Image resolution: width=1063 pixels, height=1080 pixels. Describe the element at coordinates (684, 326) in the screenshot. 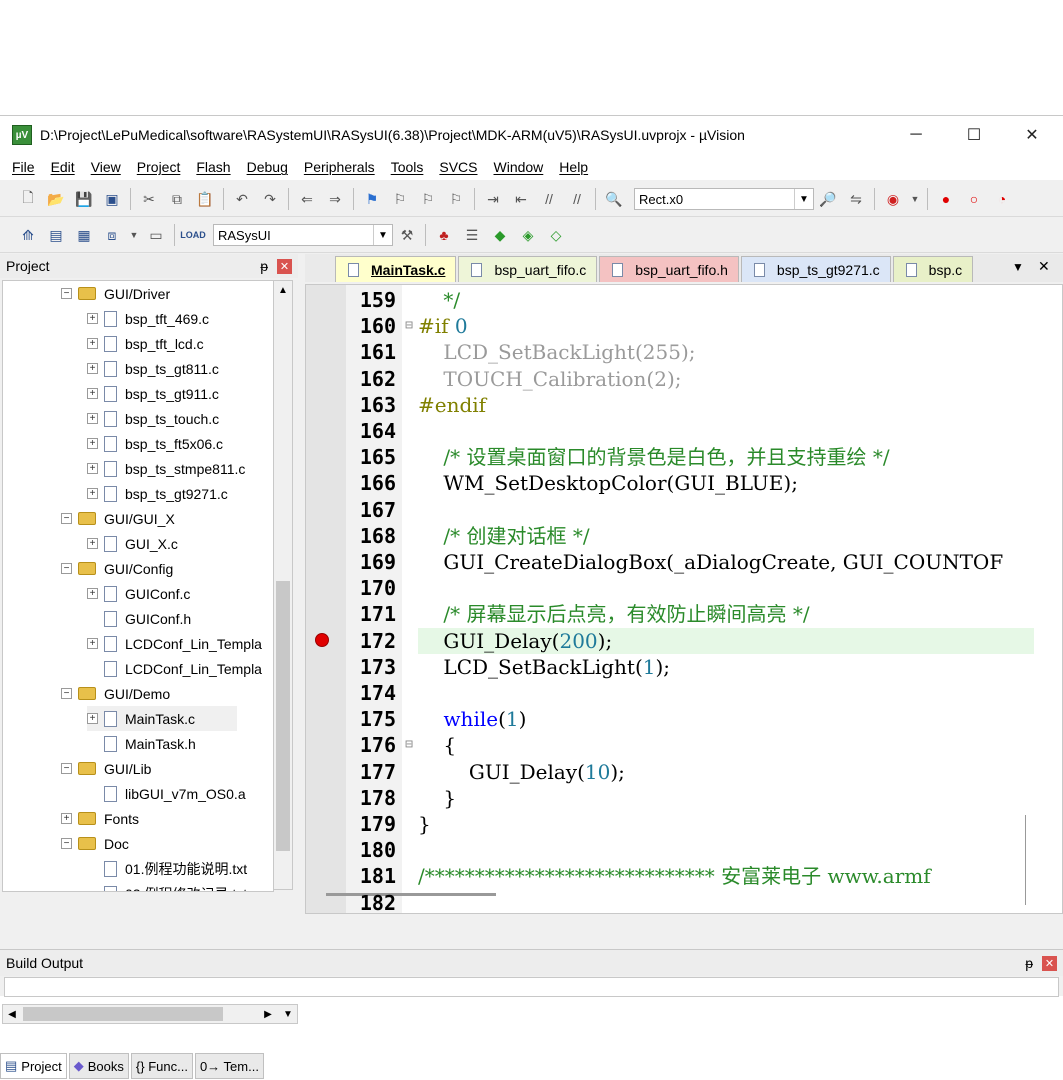

I see `code-line: 160 ⊟ #if 0` at that location.